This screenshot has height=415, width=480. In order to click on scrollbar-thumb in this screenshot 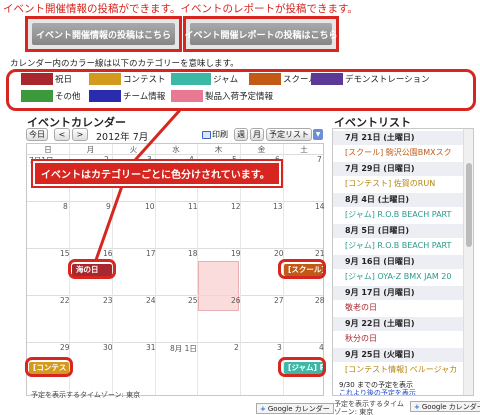, I will do `click(469, 205)`.